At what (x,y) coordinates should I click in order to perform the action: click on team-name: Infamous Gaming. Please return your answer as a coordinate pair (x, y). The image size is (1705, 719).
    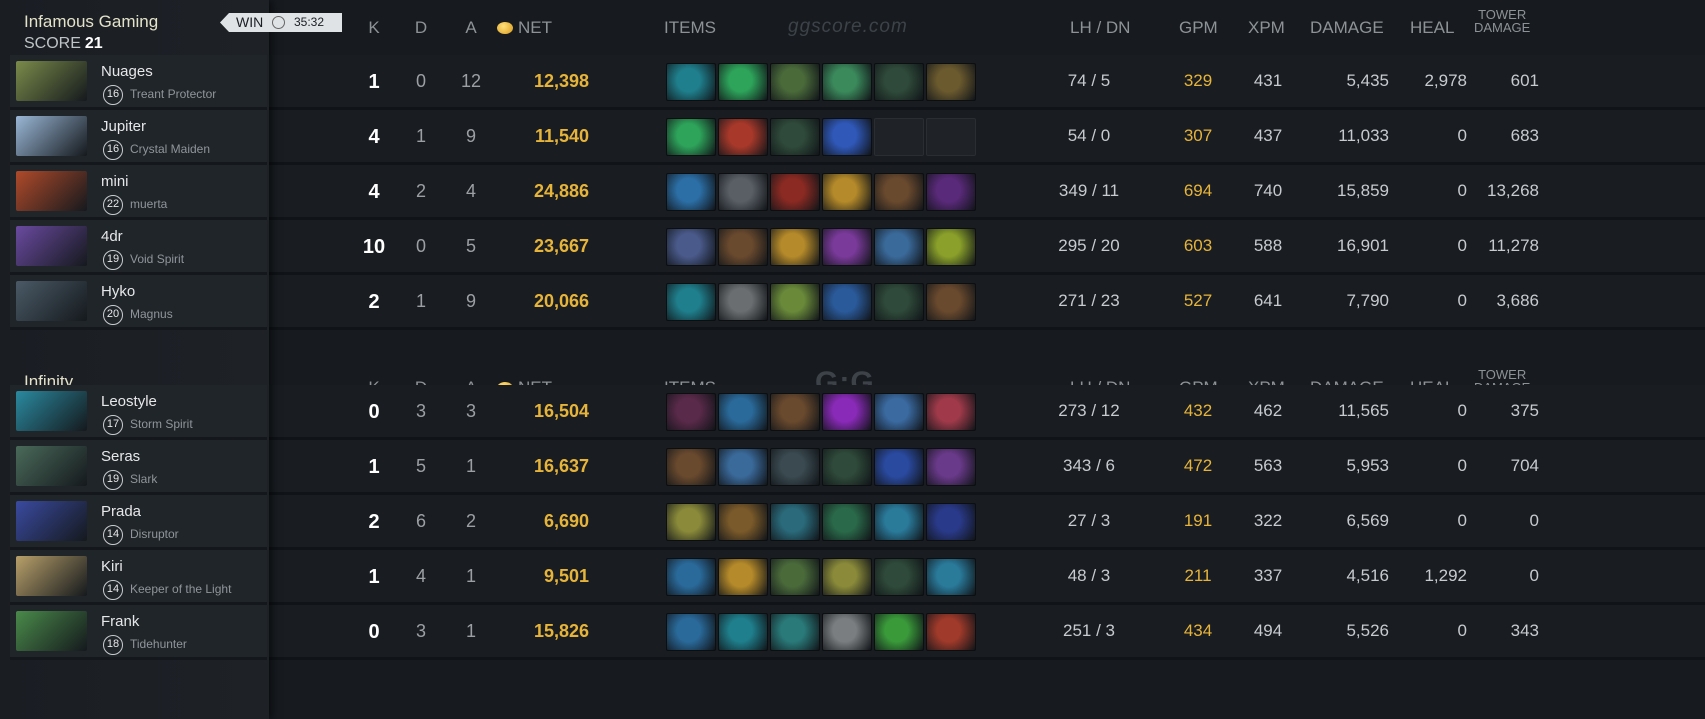
    Looking at the image, I should click on (91, 21).